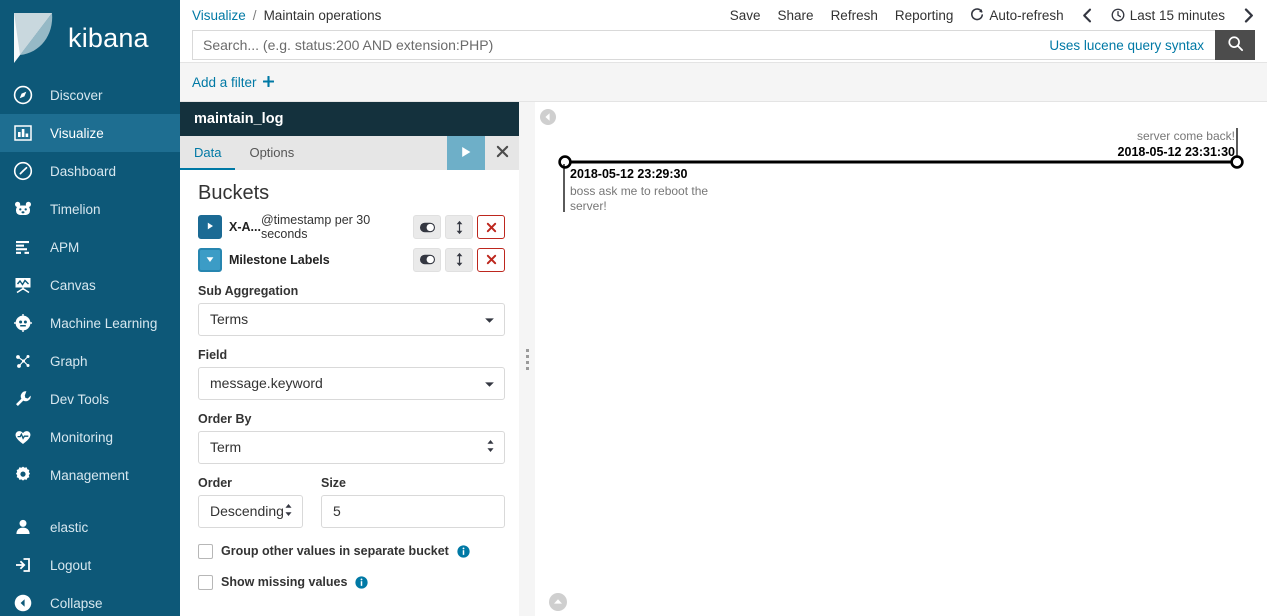  I want to click on sidebar-item-dev-tools: Dev Tools, so click(90, 399).